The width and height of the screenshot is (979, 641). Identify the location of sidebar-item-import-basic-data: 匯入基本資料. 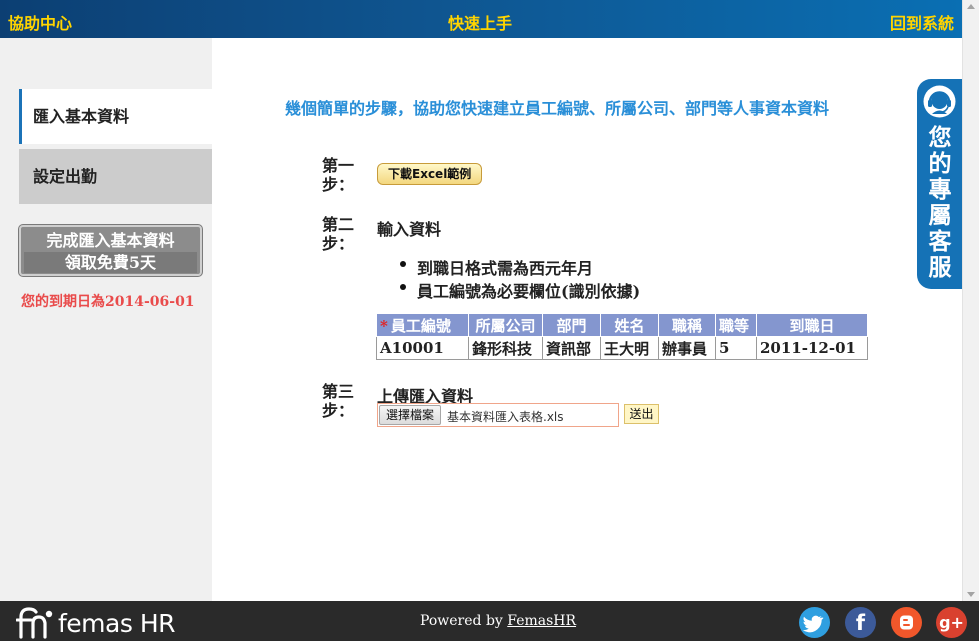
(115, 116).